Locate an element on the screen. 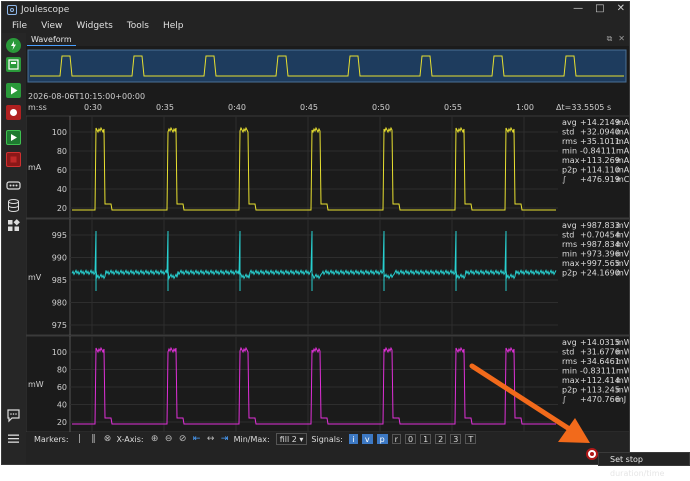 This screenshot has width=690, height=481. tooltip: Set stop duration/time is located at coordinates (644, 465).